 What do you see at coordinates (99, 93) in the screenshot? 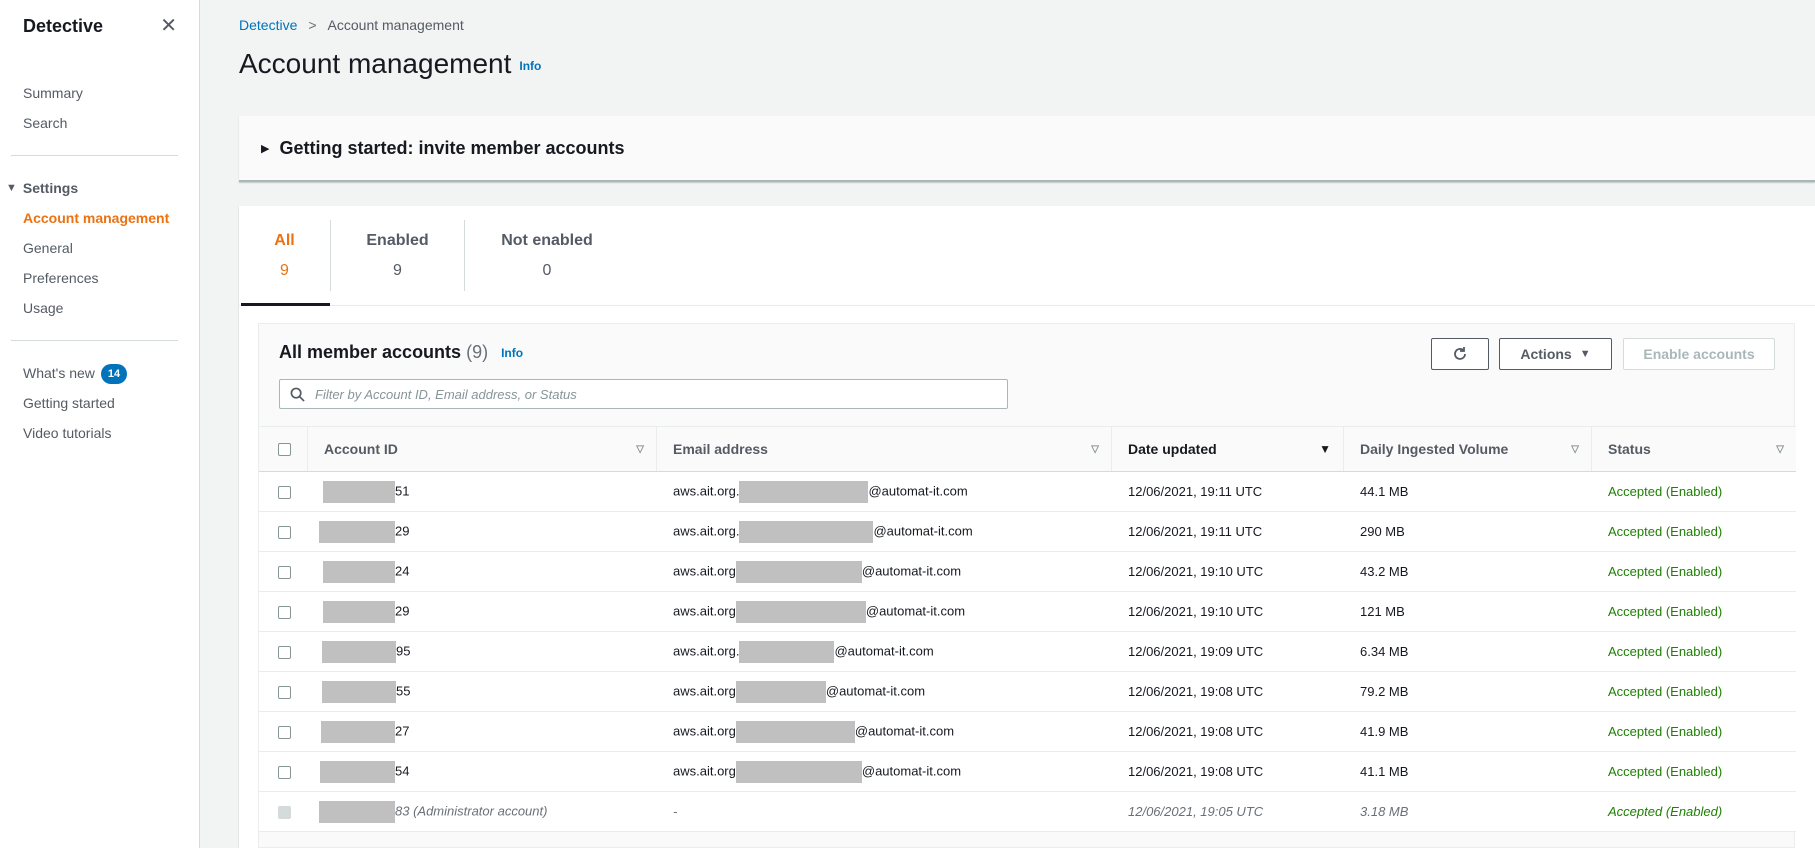
I see `sidebar-item-summary: Summary` at bounding box center [99, 93].